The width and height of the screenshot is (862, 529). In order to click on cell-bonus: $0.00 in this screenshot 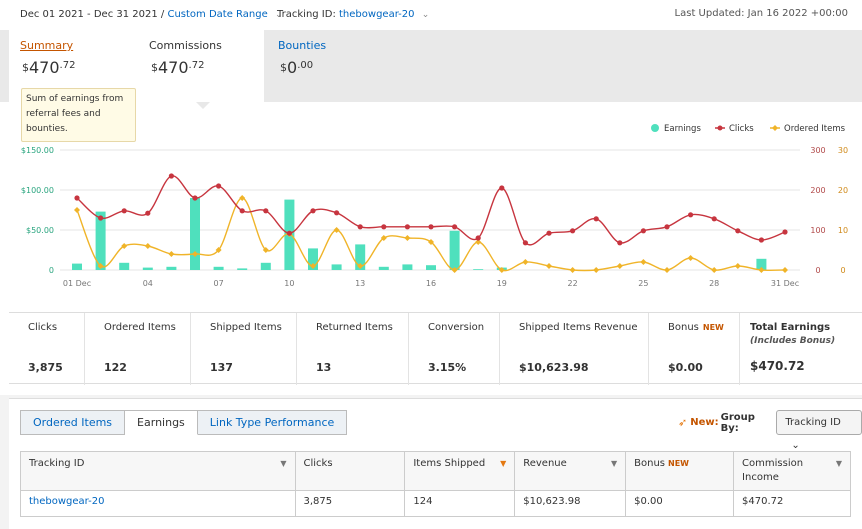, I will do `click(680, 503)`.